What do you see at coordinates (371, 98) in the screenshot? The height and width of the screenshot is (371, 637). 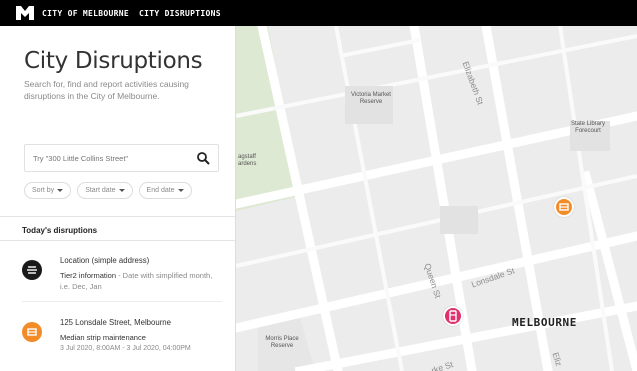 I see `map-label-victoria-market: Victoria Market Reserve` at bounding box center [371, 98].